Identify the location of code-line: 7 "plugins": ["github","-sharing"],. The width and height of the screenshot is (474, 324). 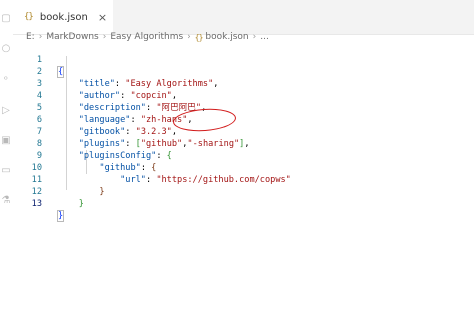
(243, 131).